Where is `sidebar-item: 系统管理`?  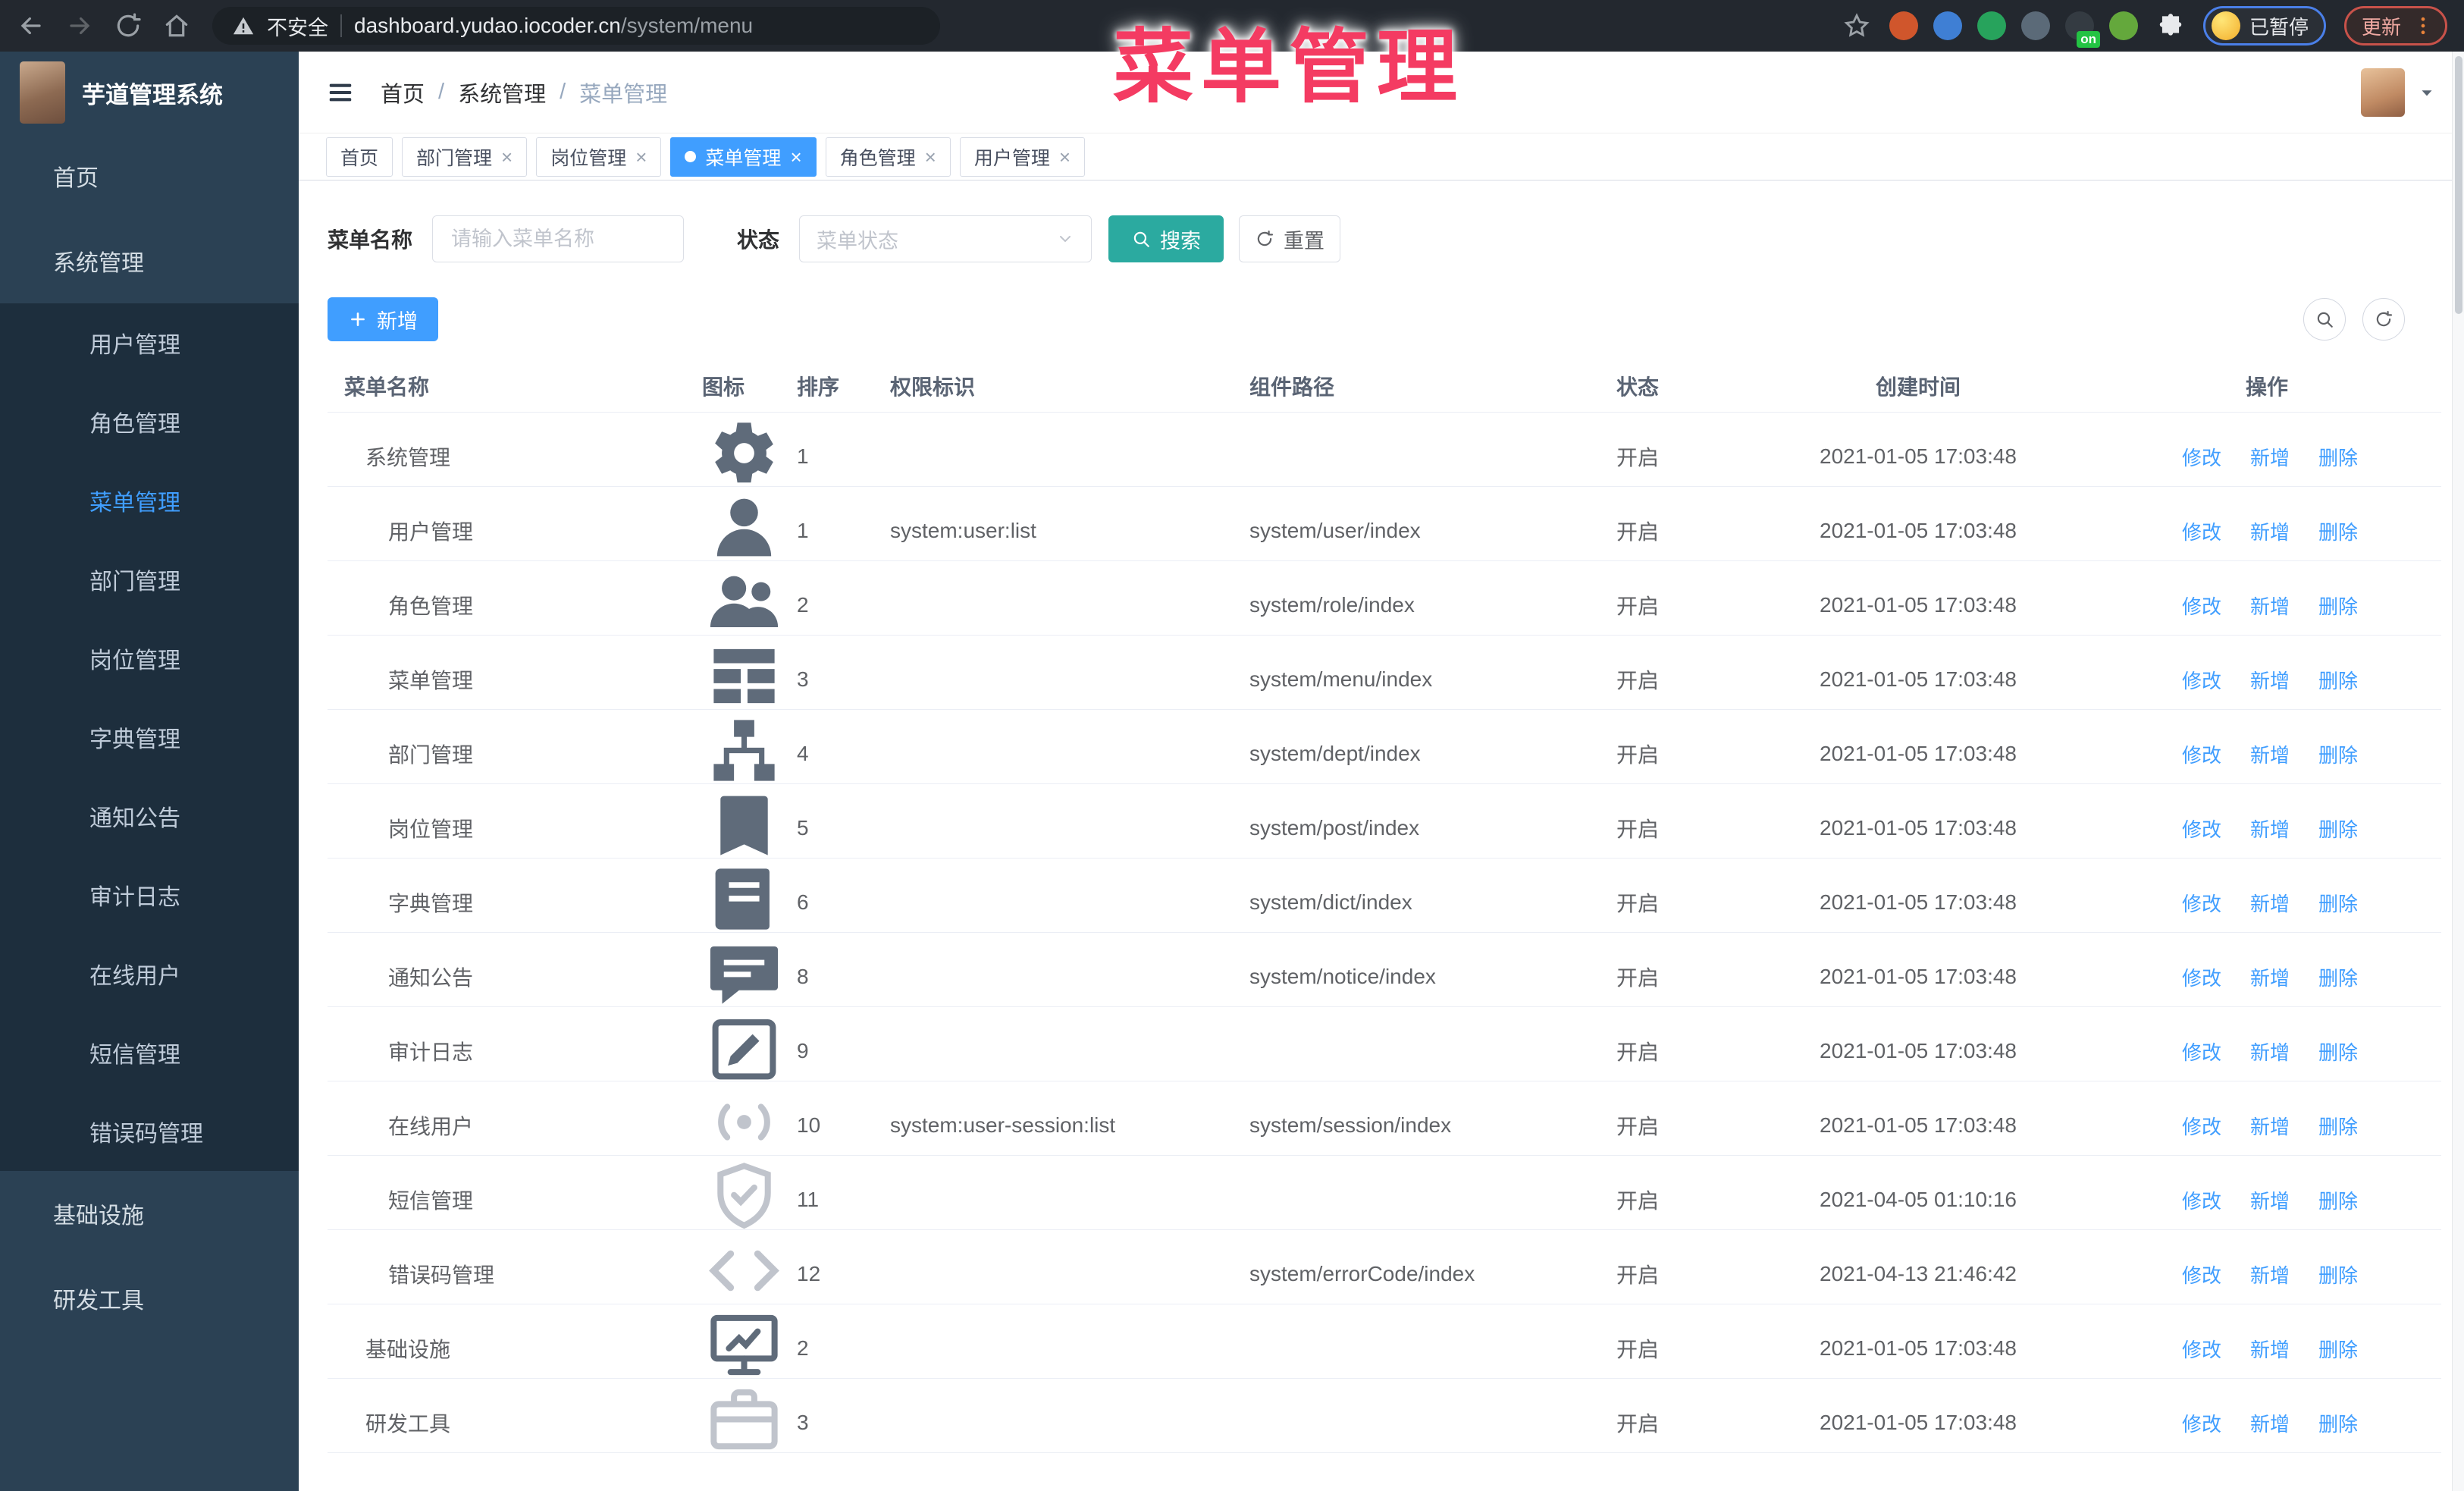 sidebar-item: 系统管理 is located at coordinates (150, 260).